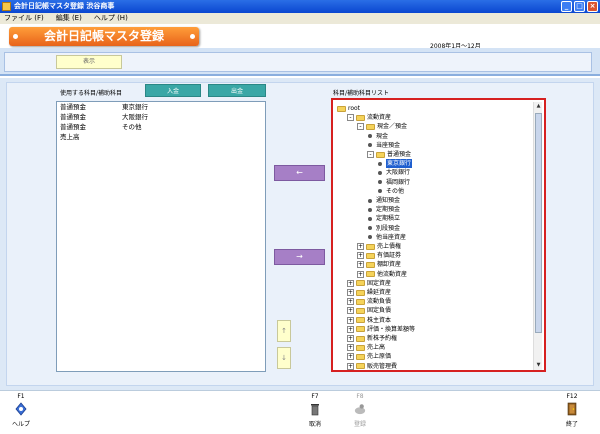 The height and width of the screenshot is (434, 600). I want to click on move-down-button: ↓, so click(284, 358).